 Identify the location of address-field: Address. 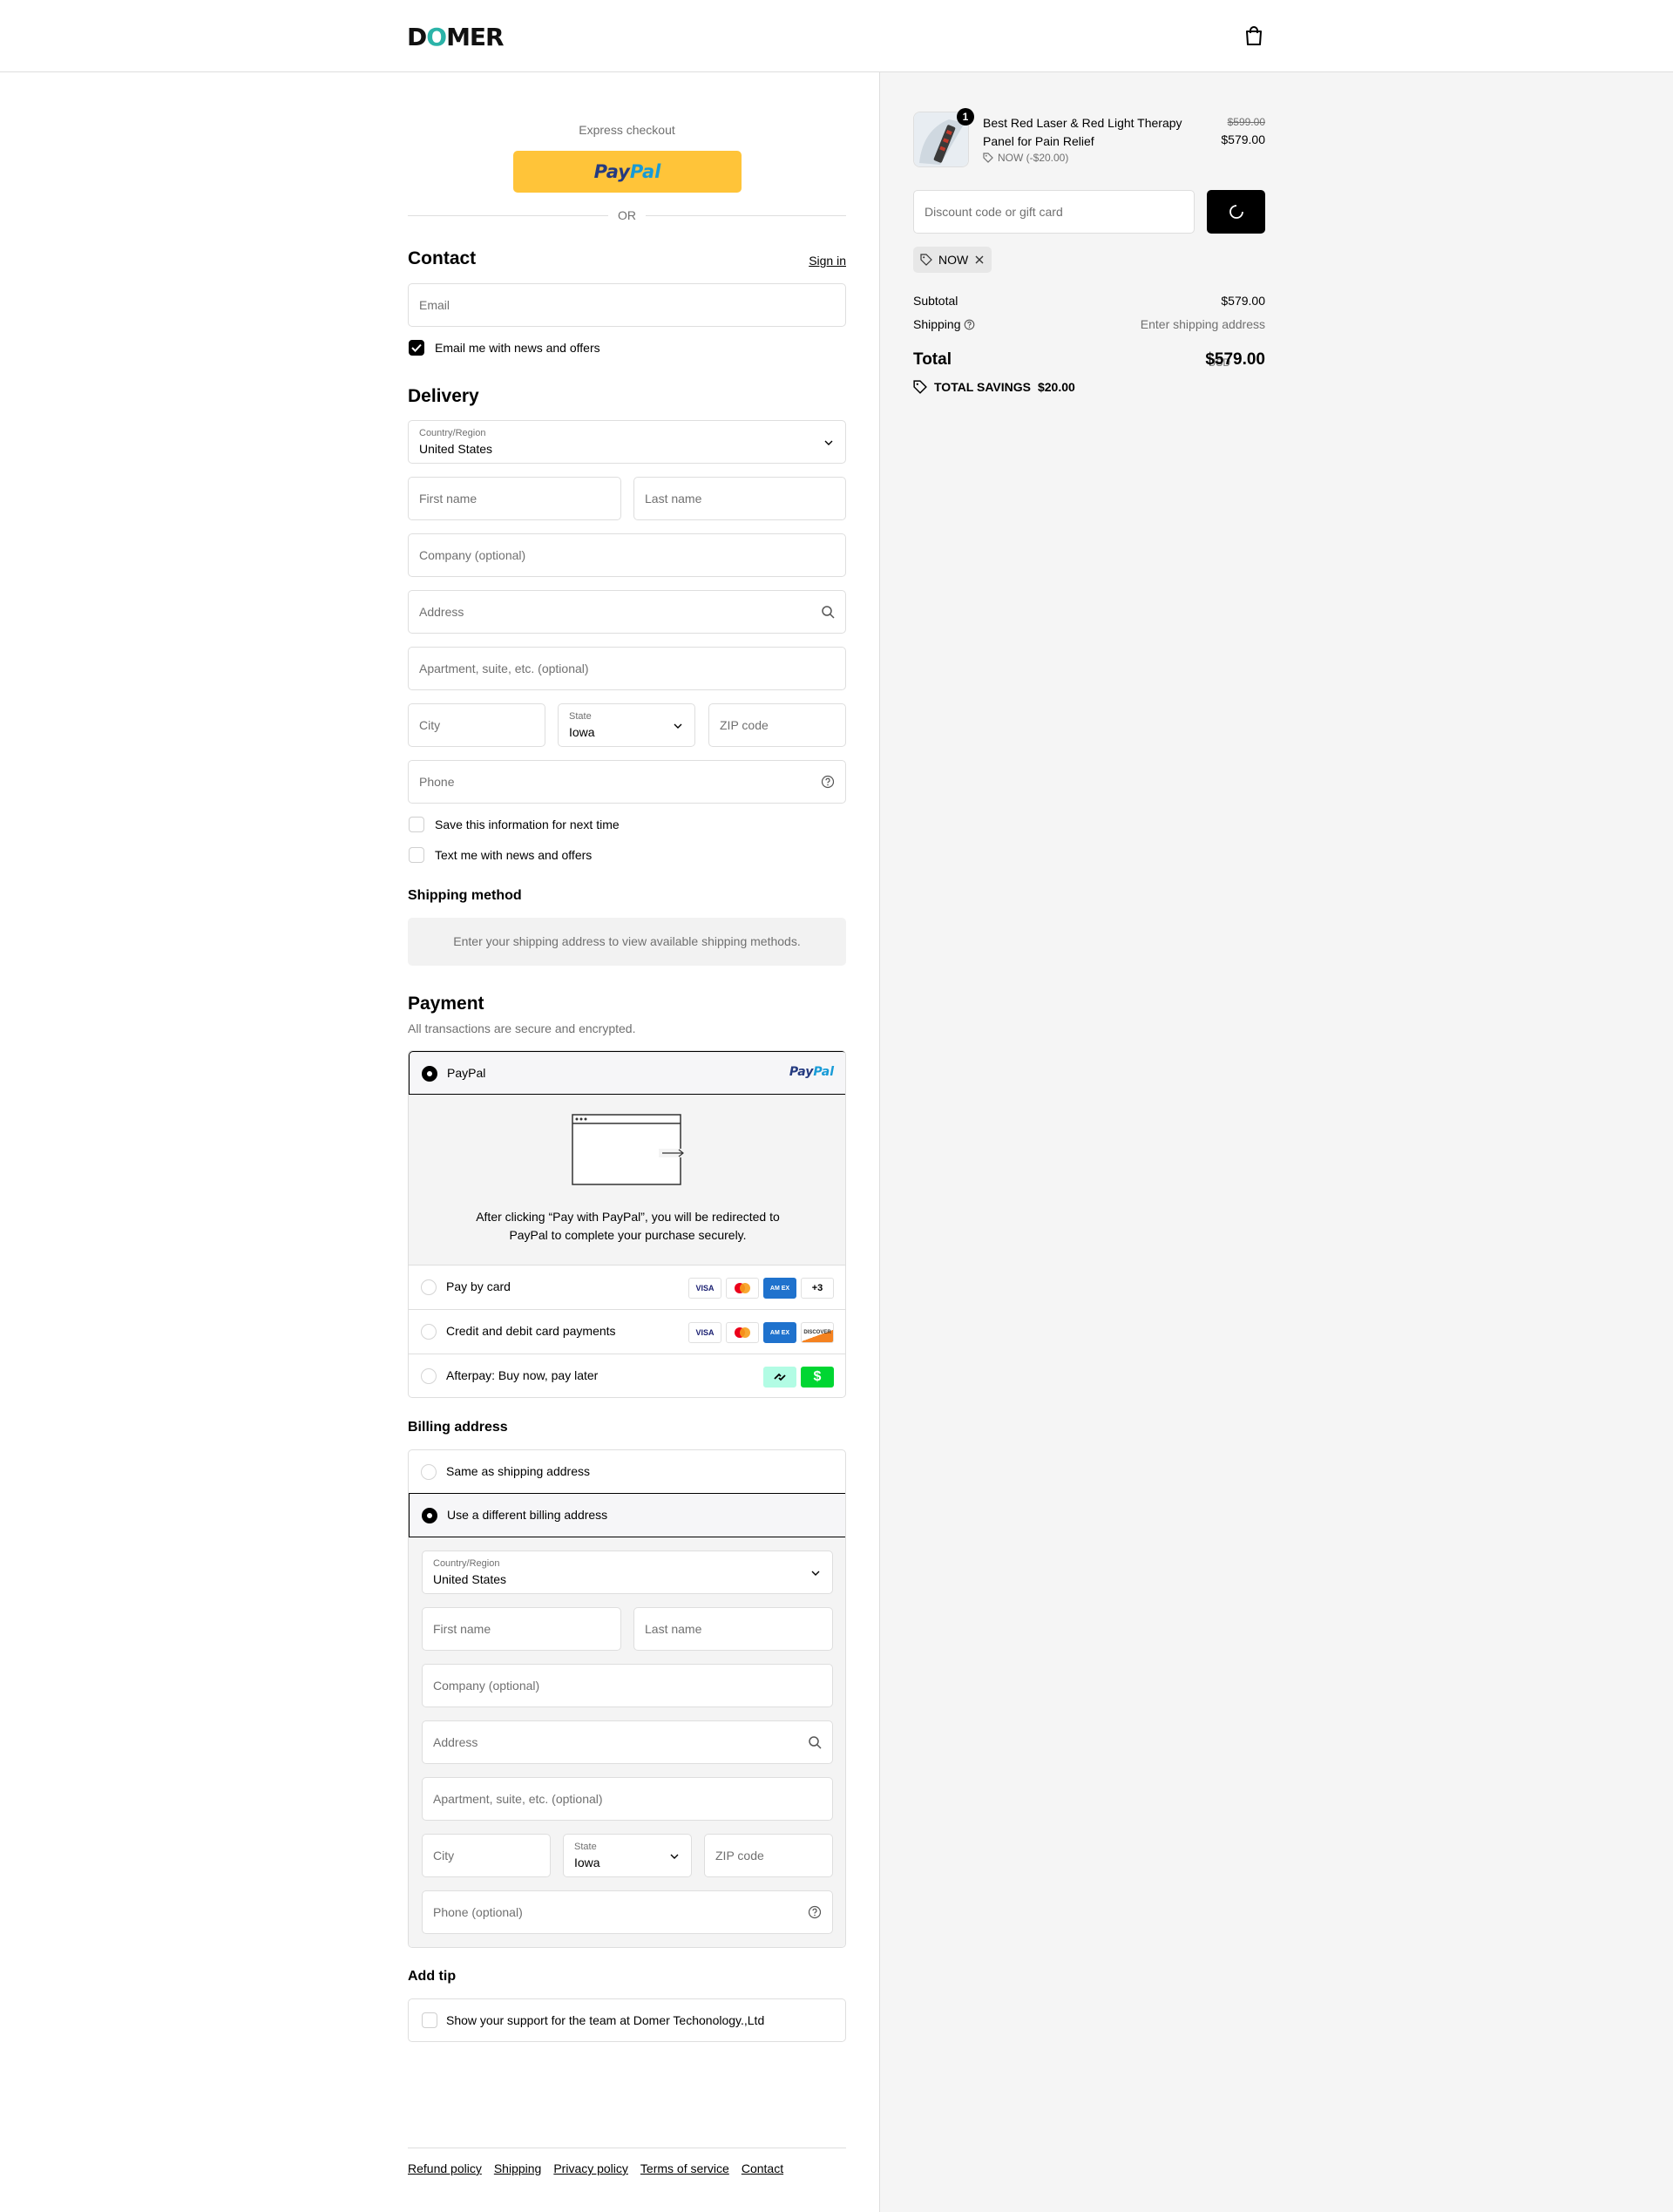
(627, 612).